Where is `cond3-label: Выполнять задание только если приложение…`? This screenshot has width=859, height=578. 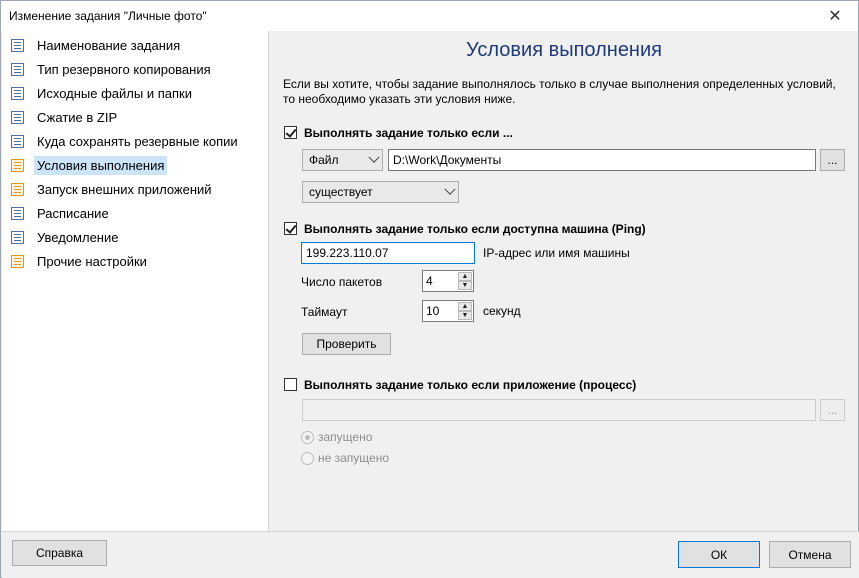
cond3-label: Выполнять задание только если приложение… is located at coordinates (470, 385).